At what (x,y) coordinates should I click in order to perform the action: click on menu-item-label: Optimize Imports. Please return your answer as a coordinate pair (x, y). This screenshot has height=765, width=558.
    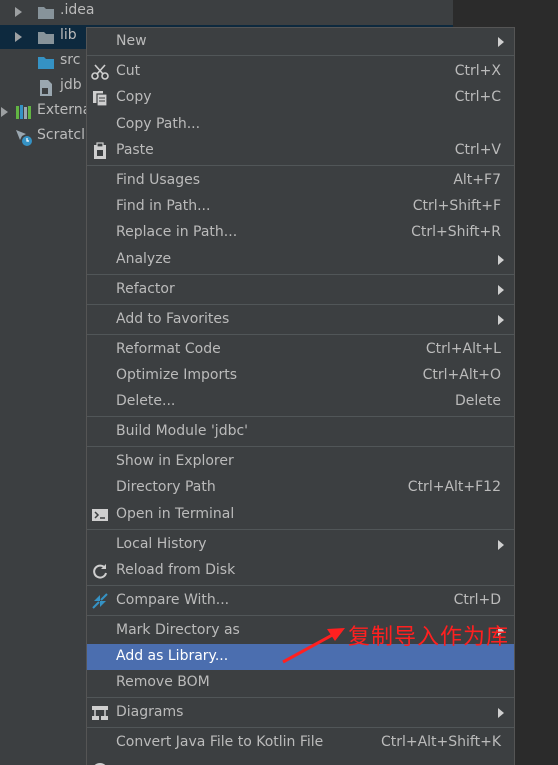
    Looking at the image, I should click on (176, 375).